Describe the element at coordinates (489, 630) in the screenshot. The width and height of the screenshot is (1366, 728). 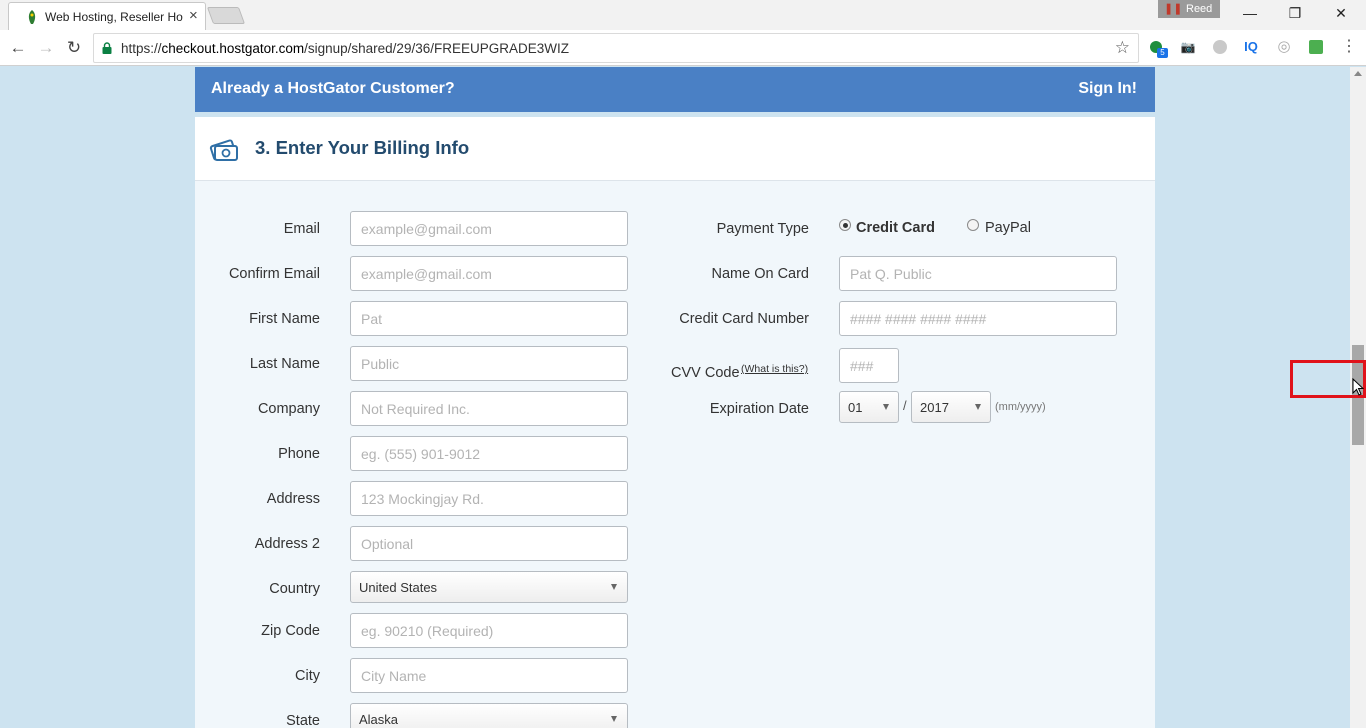
I see `zip-code-field` at that location.